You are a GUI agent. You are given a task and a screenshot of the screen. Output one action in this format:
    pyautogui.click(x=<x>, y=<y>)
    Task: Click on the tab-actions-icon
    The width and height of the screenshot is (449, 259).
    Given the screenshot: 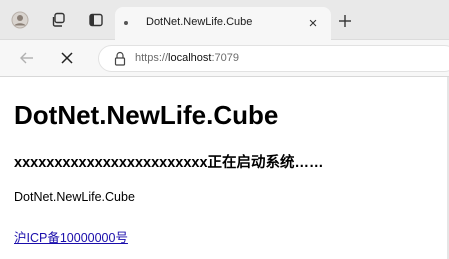 What is the action you would take?
    pyautogui.click(x=96, y=20)
    